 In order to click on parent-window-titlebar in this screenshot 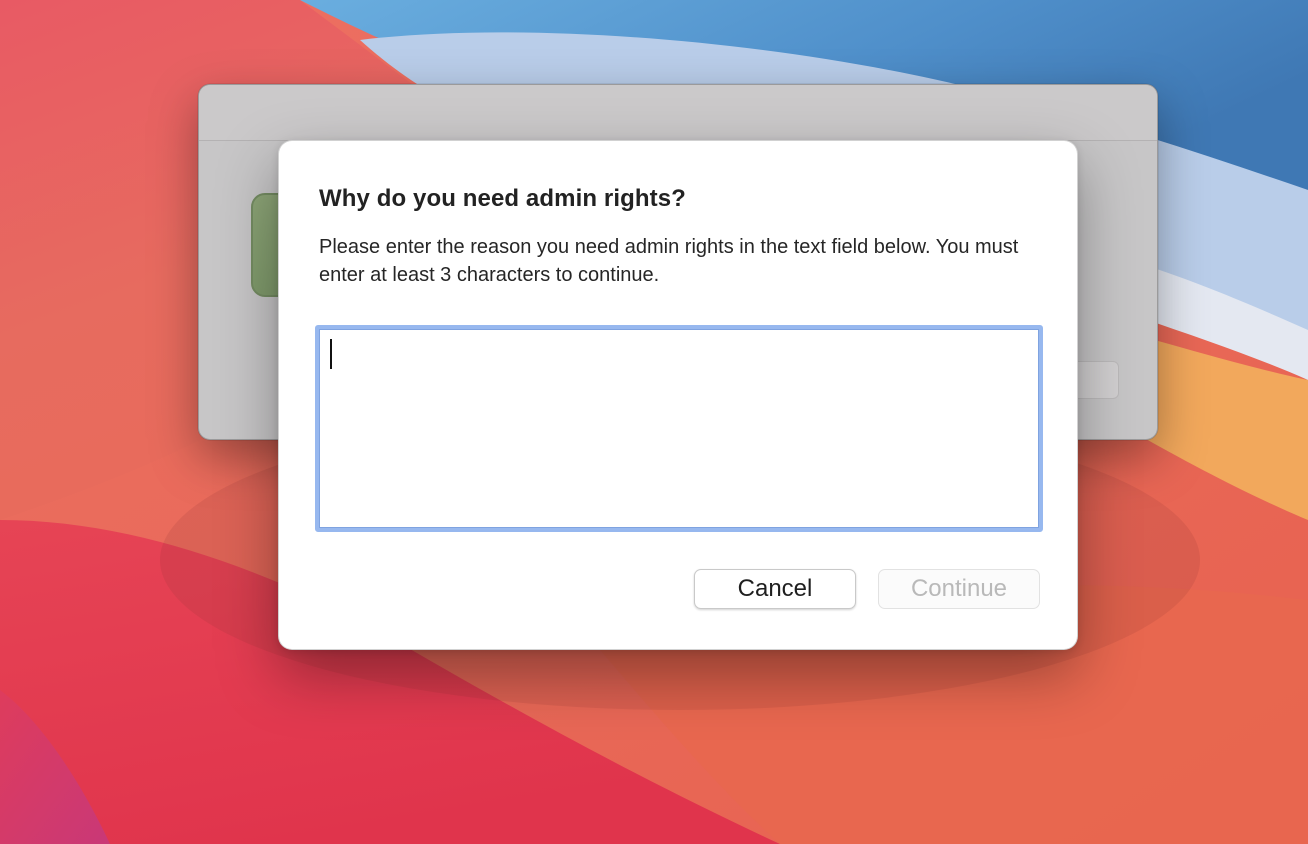, I will do `click(678, 113)`.